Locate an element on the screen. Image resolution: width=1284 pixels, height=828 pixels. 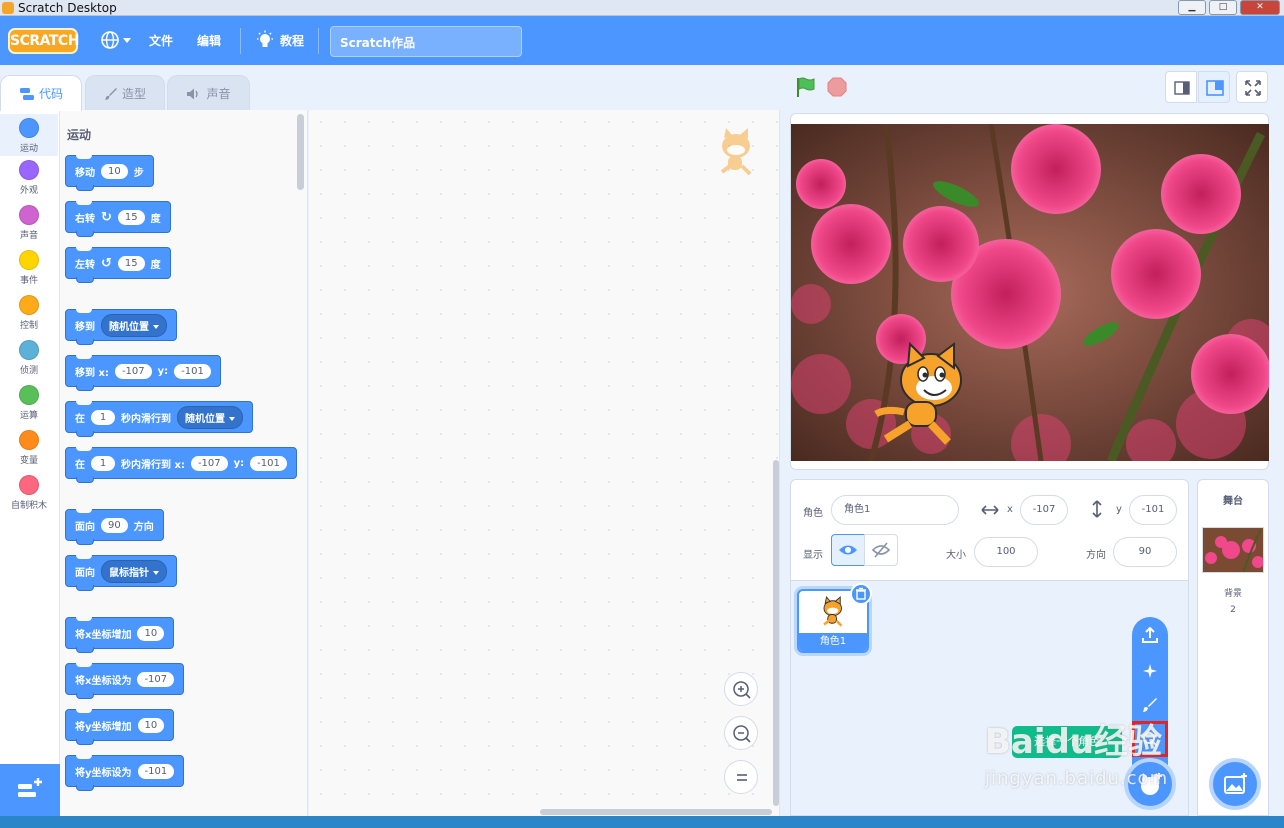
zoom-out-icon is located at coordinates (742, 734).